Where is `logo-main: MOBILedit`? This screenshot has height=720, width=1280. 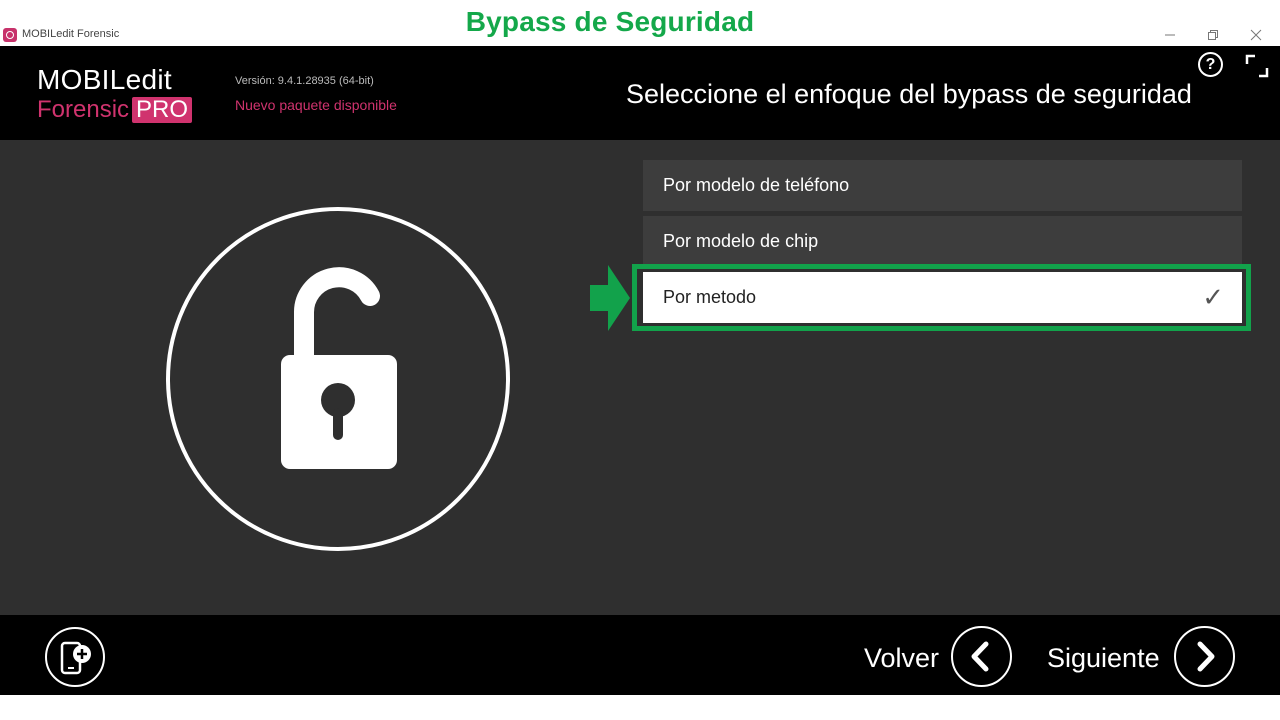 logo-main: MOBILedit is located at coordinates (104, 79).